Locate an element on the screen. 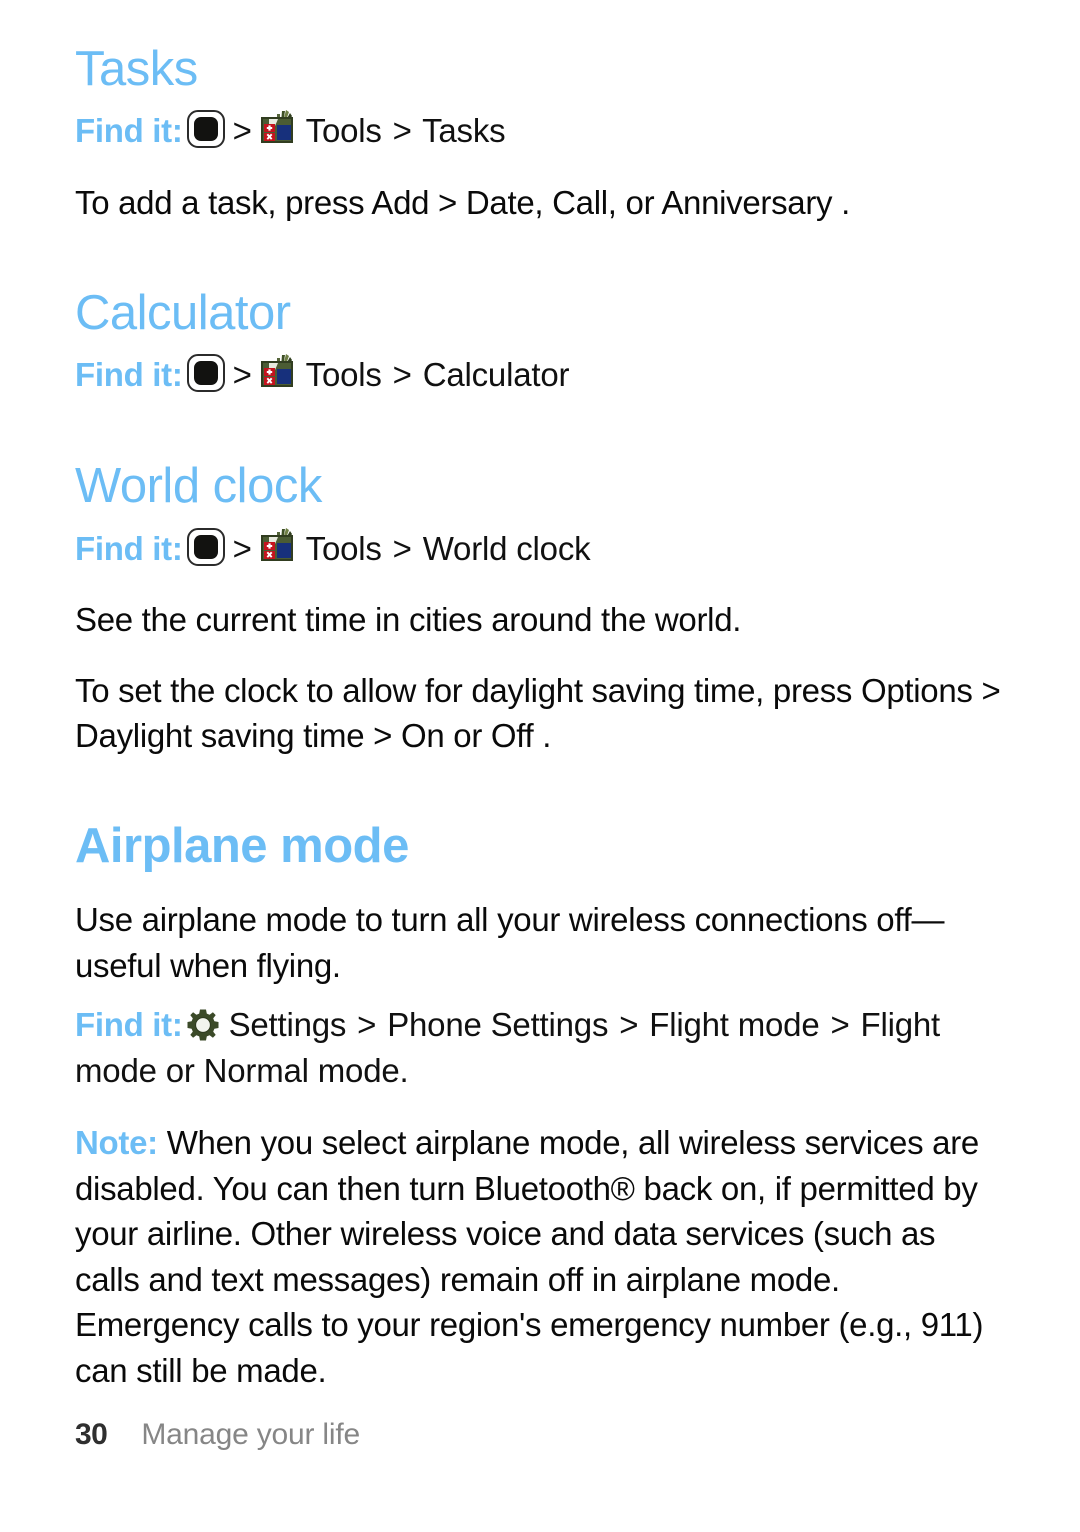  chapter-name: Manage your life is located at coordinates (250, 1434).